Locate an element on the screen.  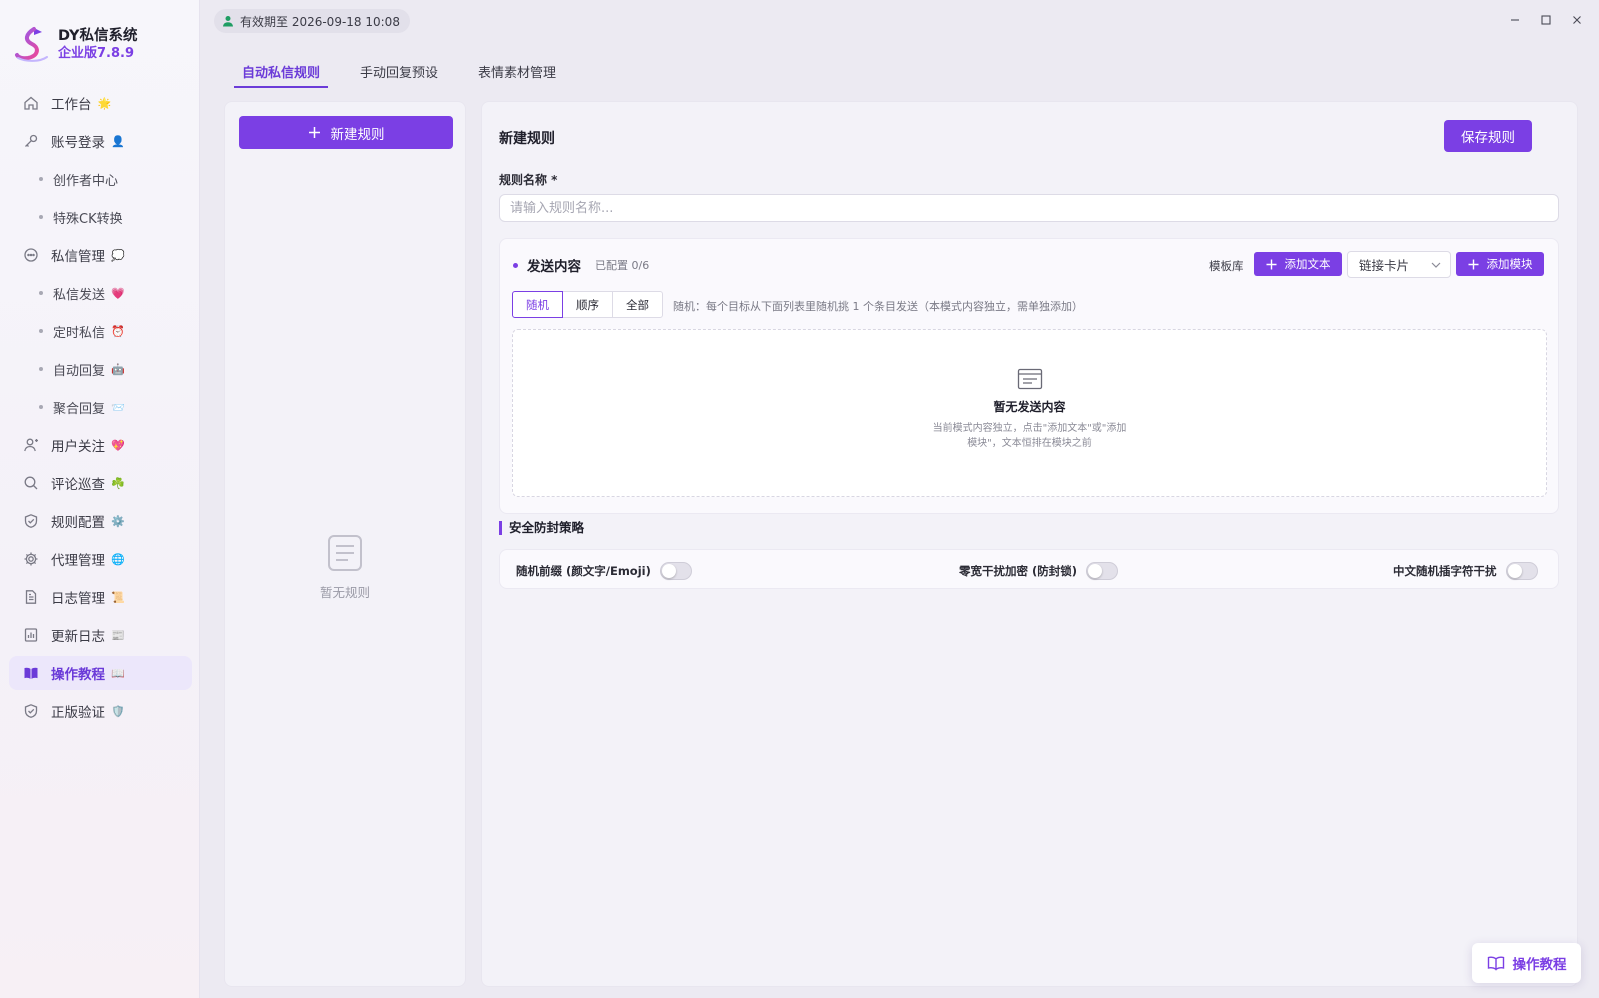
sidebar-item-scheduled-message: 定时私信 ⏰ is located at coordinates (100, 331).